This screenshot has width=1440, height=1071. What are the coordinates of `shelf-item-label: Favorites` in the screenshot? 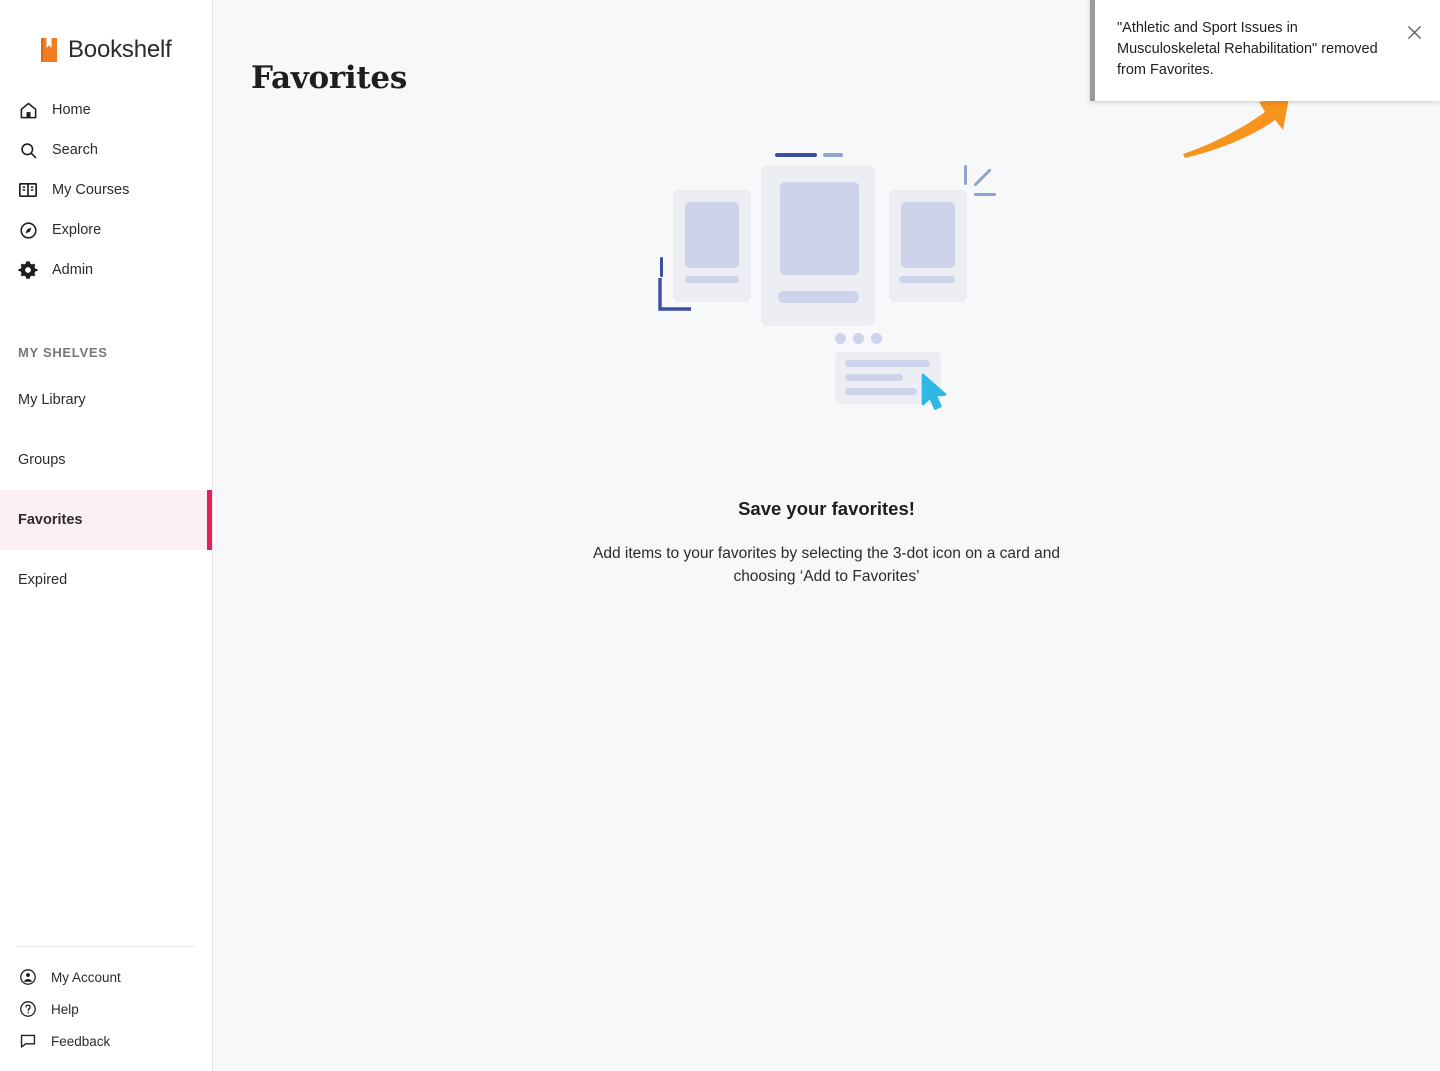 It's located at (50, 520).